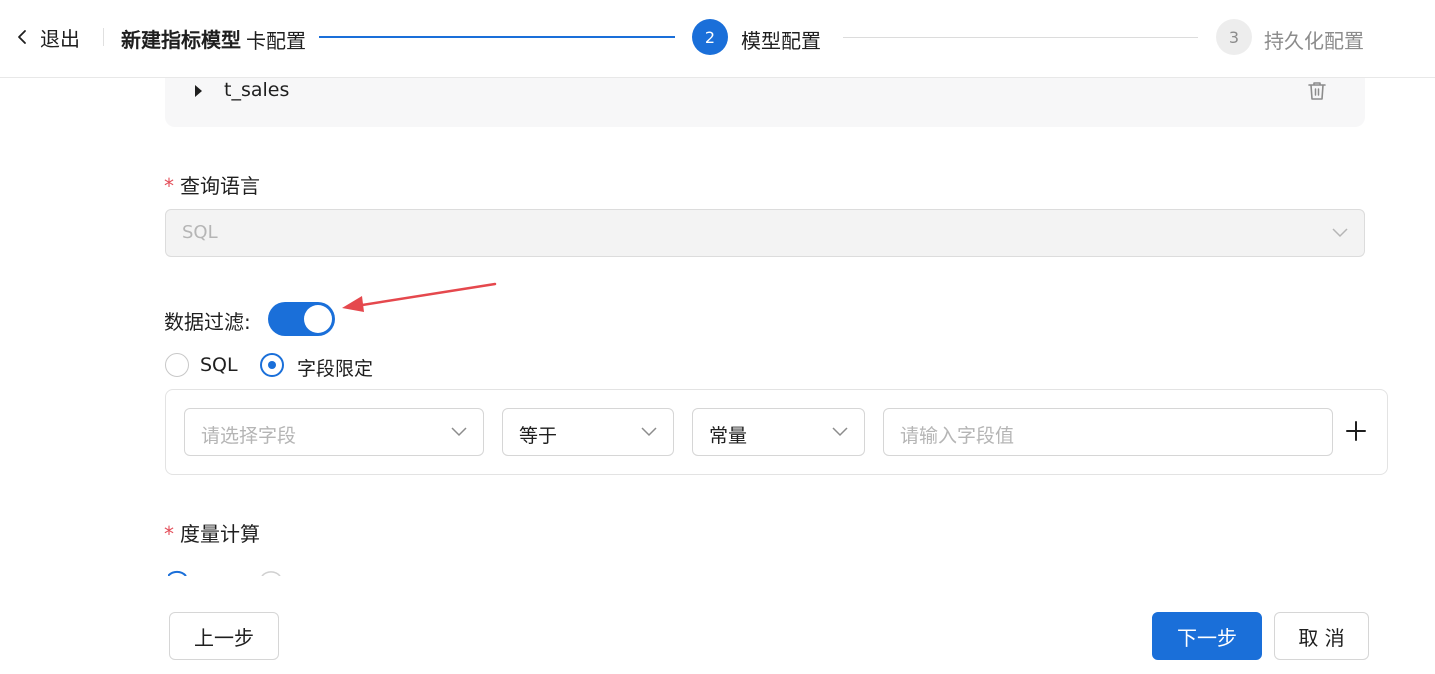 This screenshot has height=674, width=1435. Describe the element at coordinates (200, 232) in the screenshot. I see `query-language-value: SQL` at that location.